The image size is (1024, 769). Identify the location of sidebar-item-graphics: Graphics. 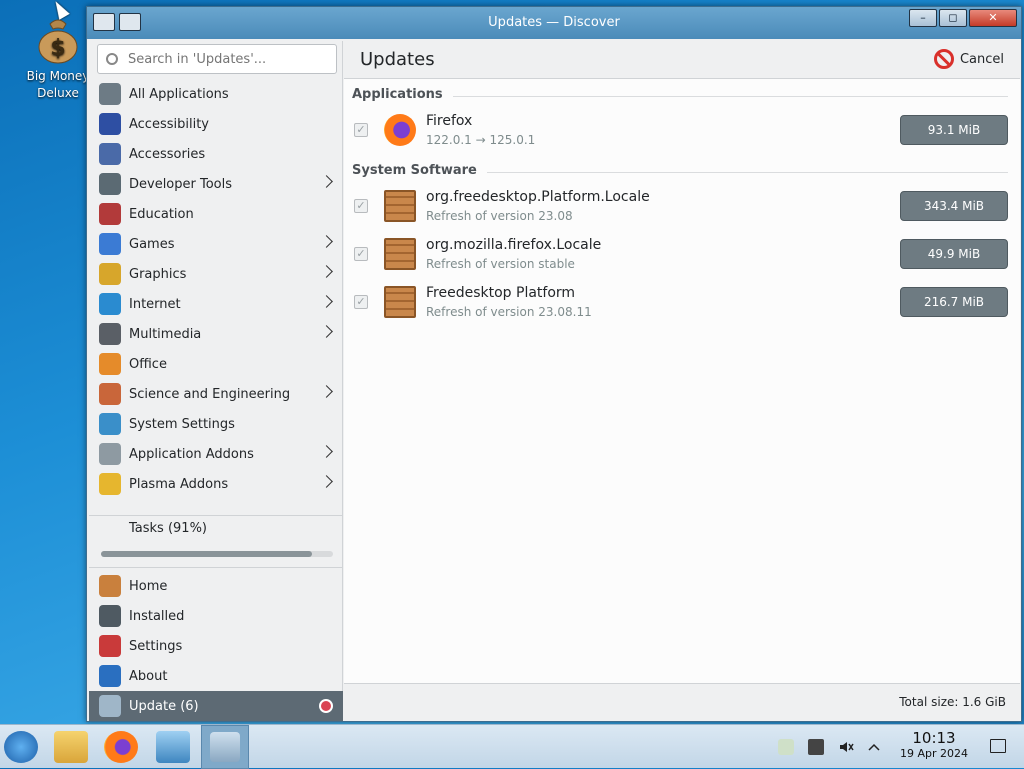
(216, 274).